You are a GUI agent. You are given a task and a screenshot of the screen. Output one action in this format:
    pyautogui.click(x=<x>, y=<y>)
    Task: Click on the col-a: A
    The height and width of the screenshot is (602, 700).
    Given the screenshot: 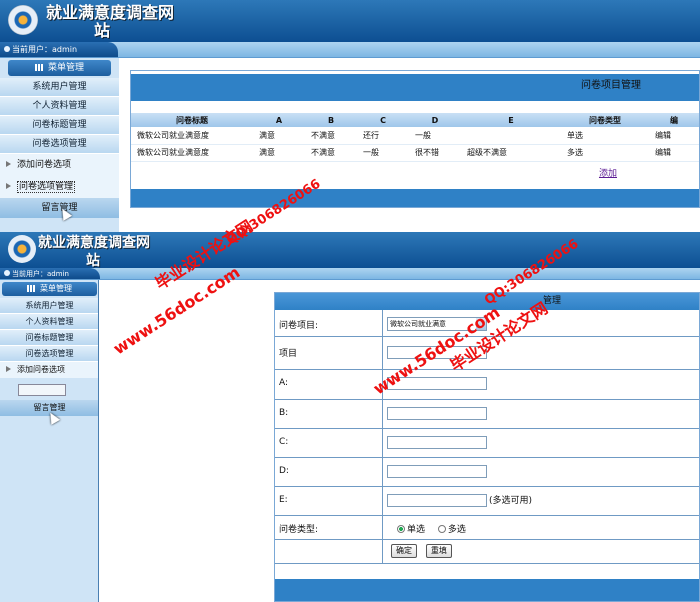 What is the action you would take?
    pyautogui.click(x=279, y=120)
    